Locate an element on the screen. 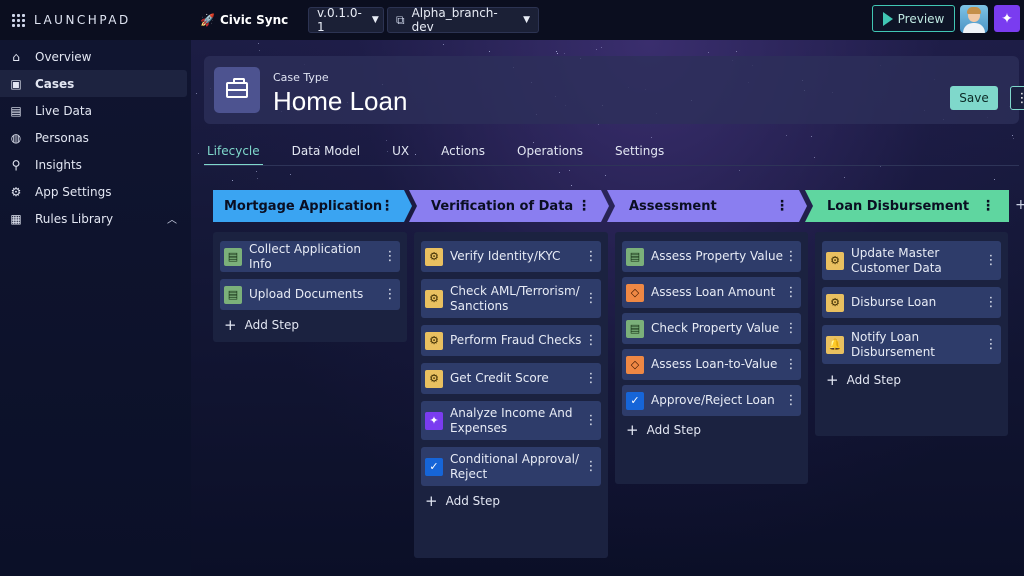 This screenshot has width=1024, height=576. step-card: ✓ Conditional Approval/ Reject ⋮ is located at coordinates (511, 466).